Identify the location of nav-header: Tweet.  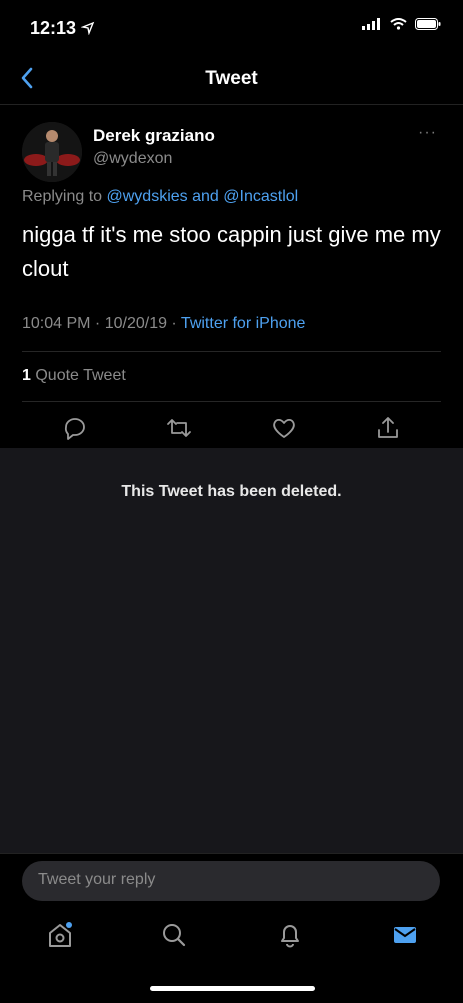
(231, 78).